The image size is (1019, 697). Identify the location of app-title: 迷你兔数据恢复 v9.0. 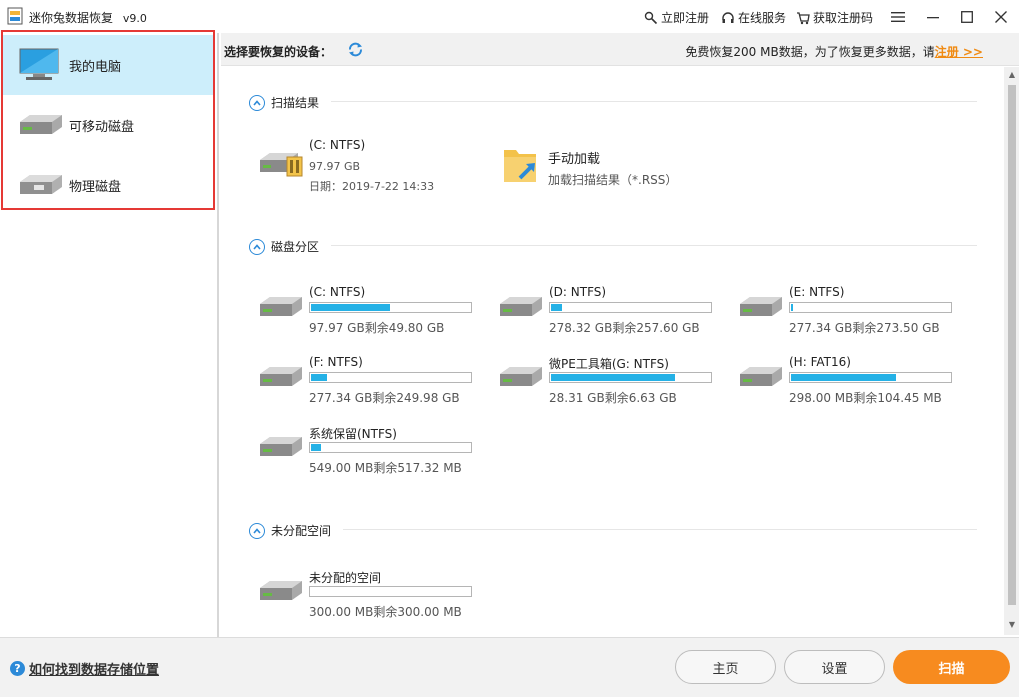
(88, 17).